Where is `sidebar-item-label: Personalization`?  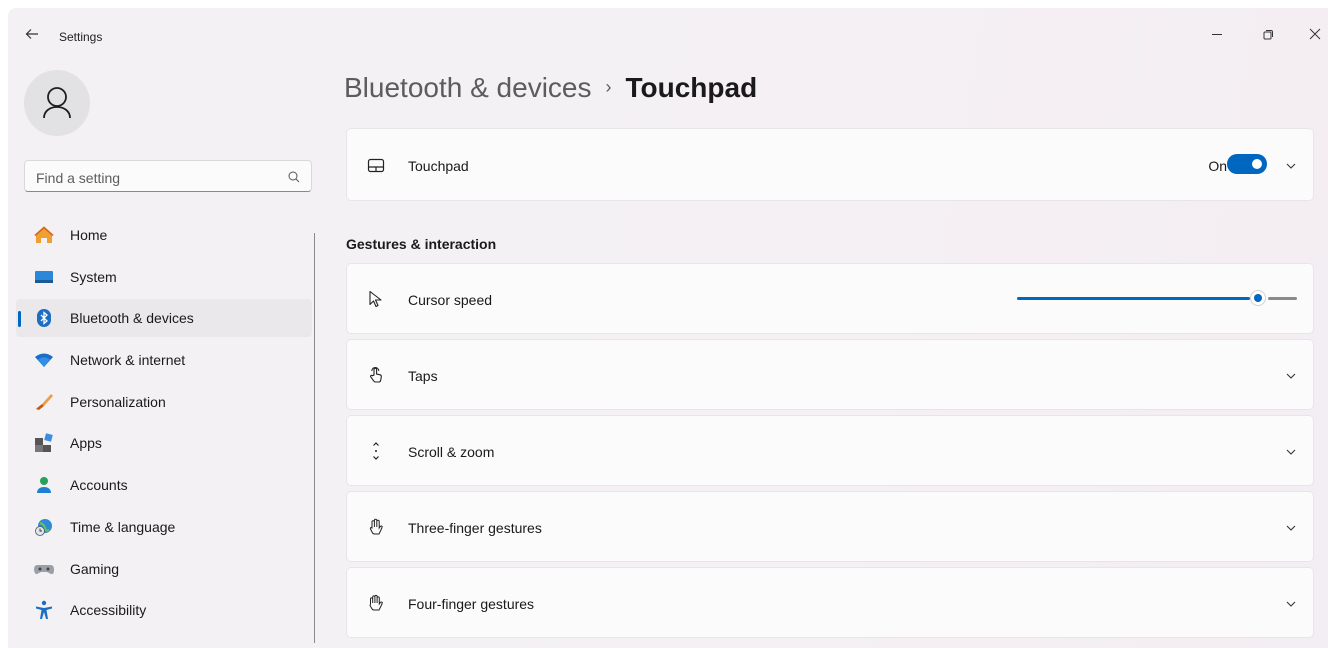 sidebar-item-label: Personalization is located at coordinates (118, 401).